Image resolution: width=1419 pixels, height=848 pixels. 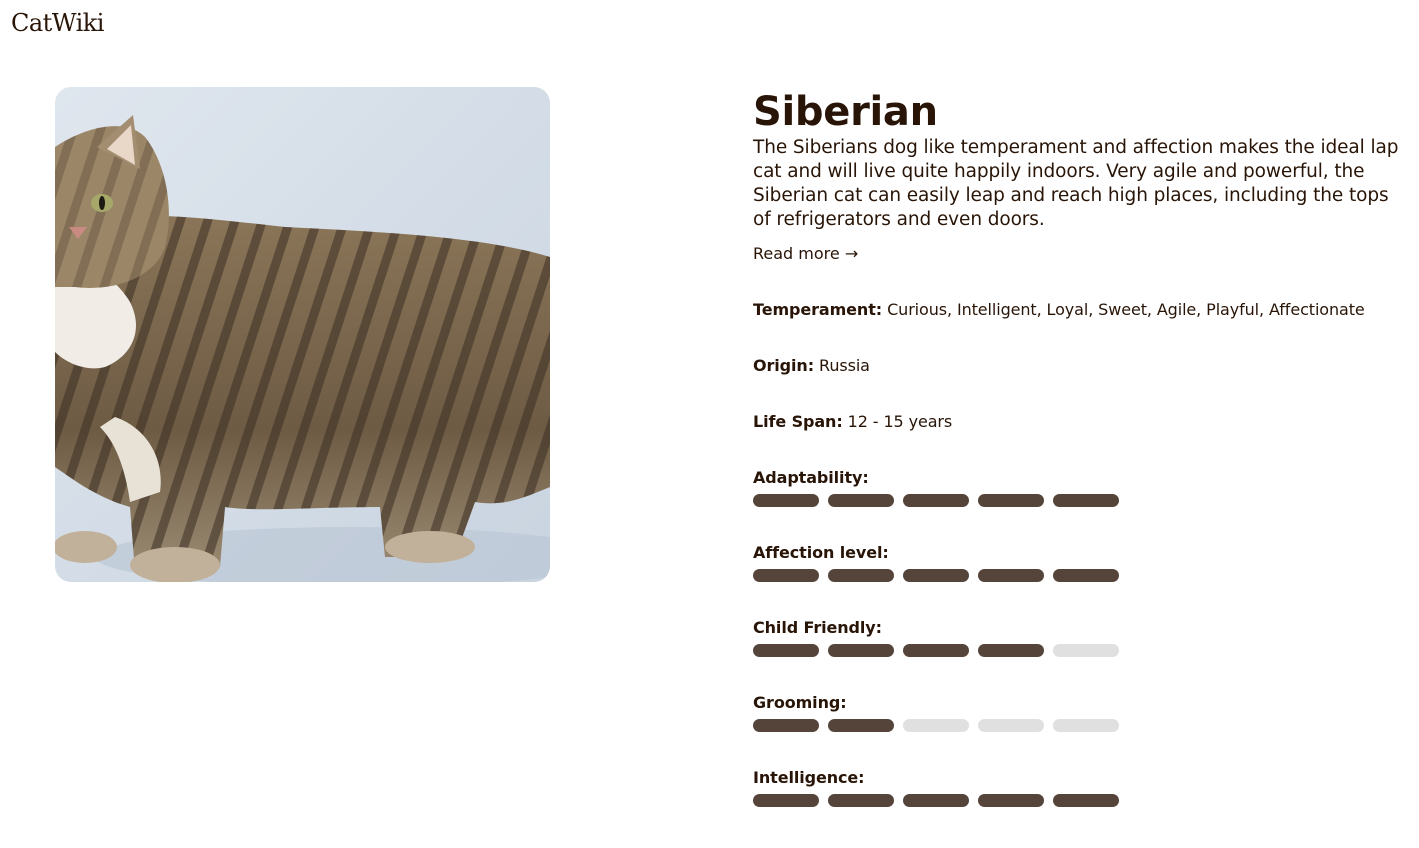 I want to click on origin-fact: Origin: Russia, so click(x=1078, y=365).